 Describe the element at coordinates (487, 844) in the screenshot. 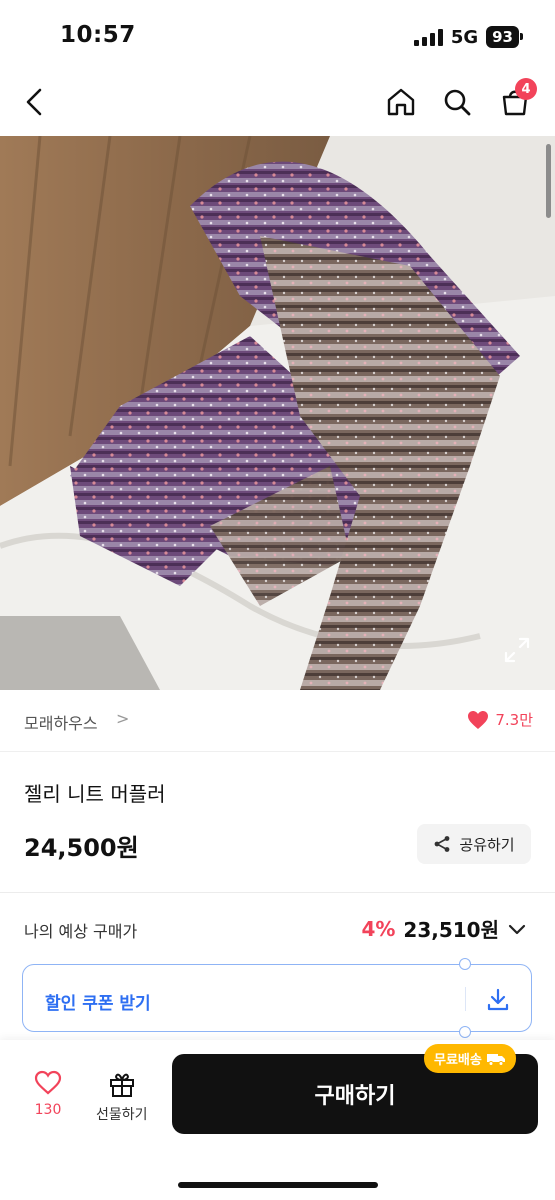

I see `share-label: 공유하기` at that location.